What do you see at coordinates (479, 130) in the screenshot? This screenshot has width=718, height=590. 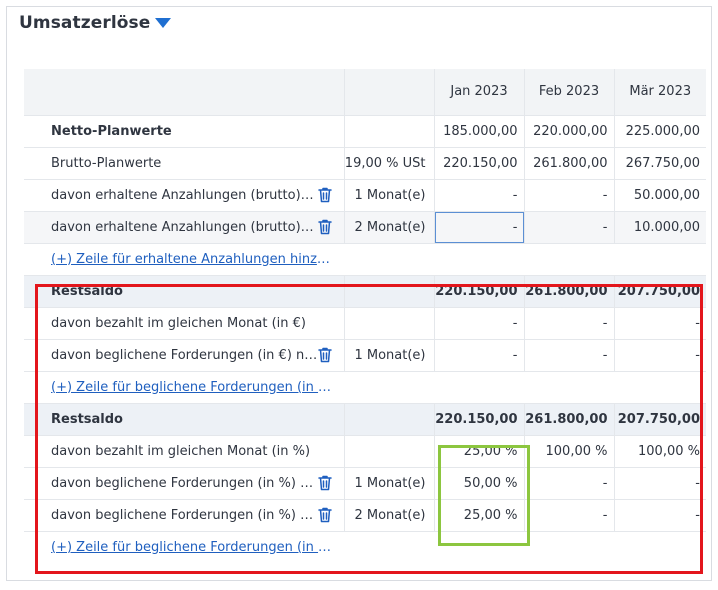 I see `value-cell: 185.000,00` at bounding box center [479, 130].